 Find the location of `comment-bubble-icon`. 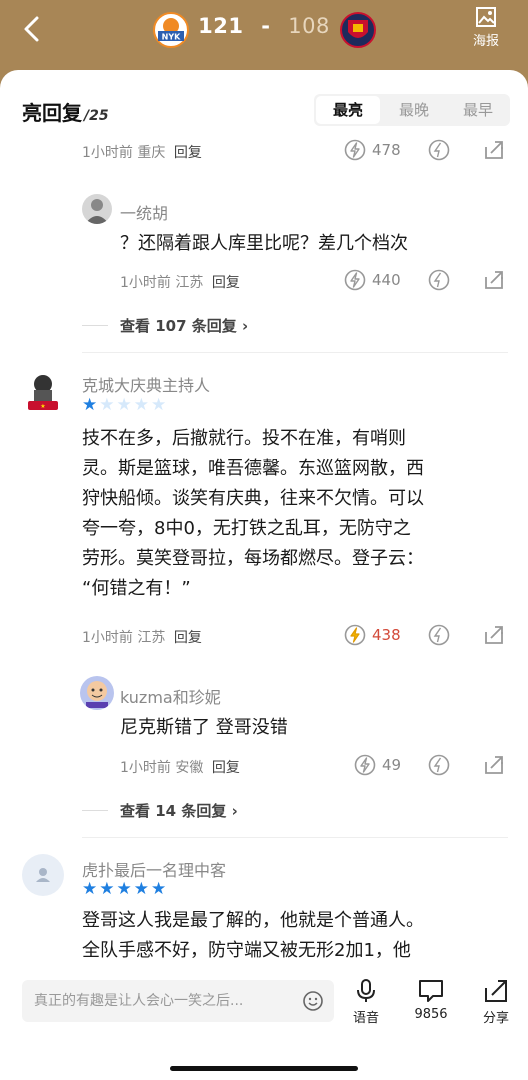

comment-bubble-icon is located at coordinates (431, 991).